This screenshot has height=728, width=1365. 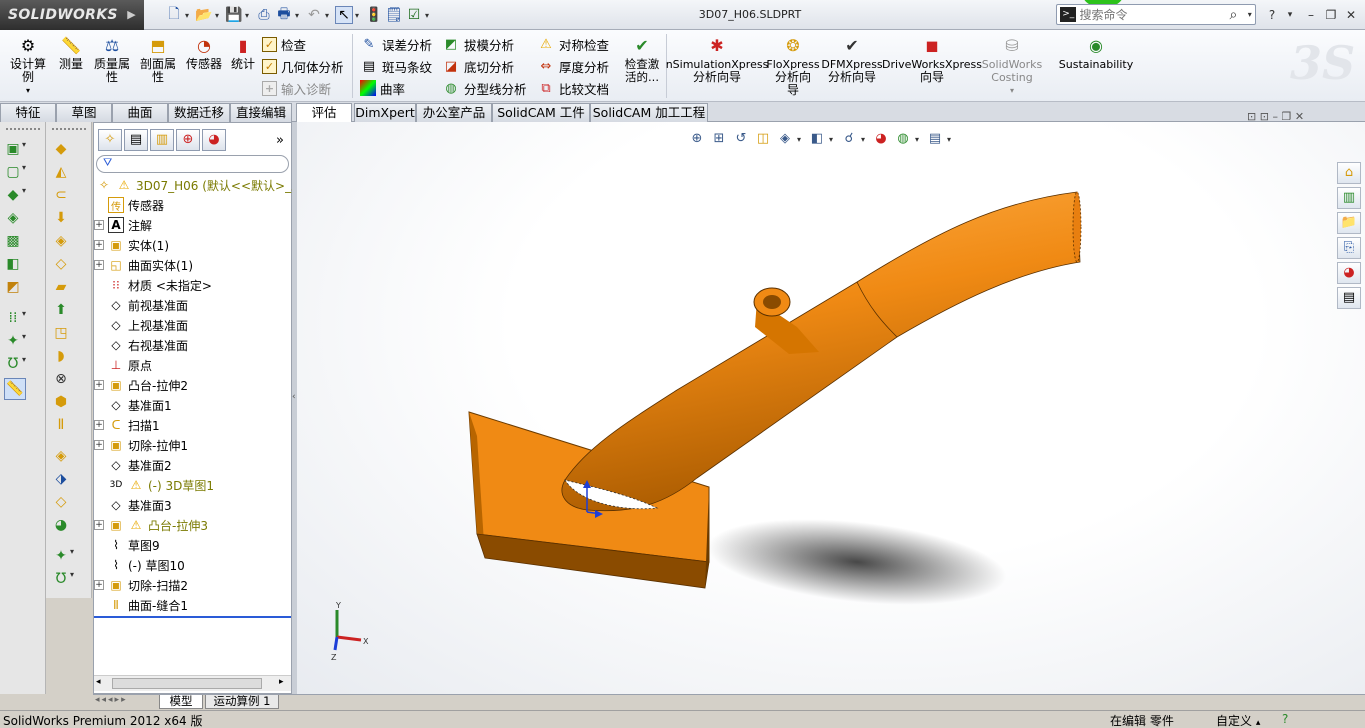 I want to click on tree-item-plane3: ◇ 基准面3, so click(x=132, y=505).